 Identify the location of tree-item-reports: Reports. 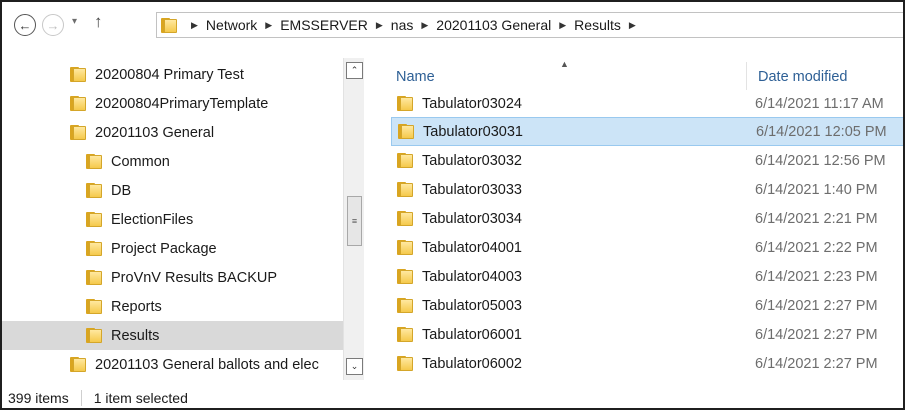
(172, 306).